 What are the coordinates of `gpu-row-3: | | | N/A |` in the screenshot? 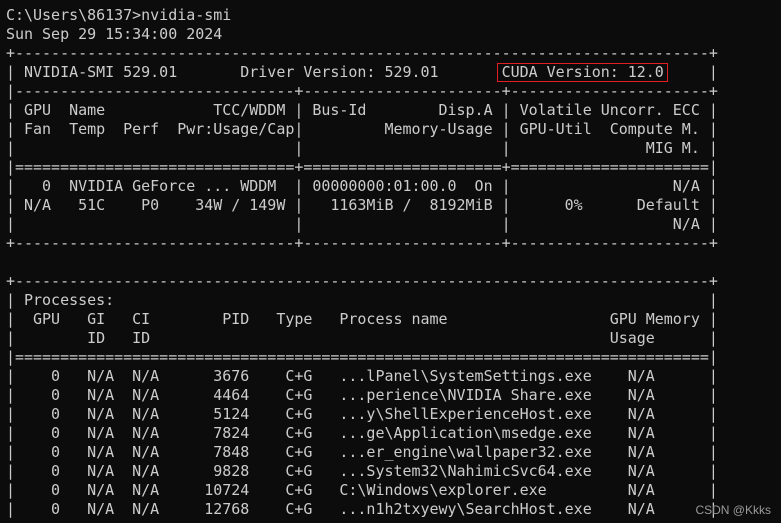 It's located at (362, 224).